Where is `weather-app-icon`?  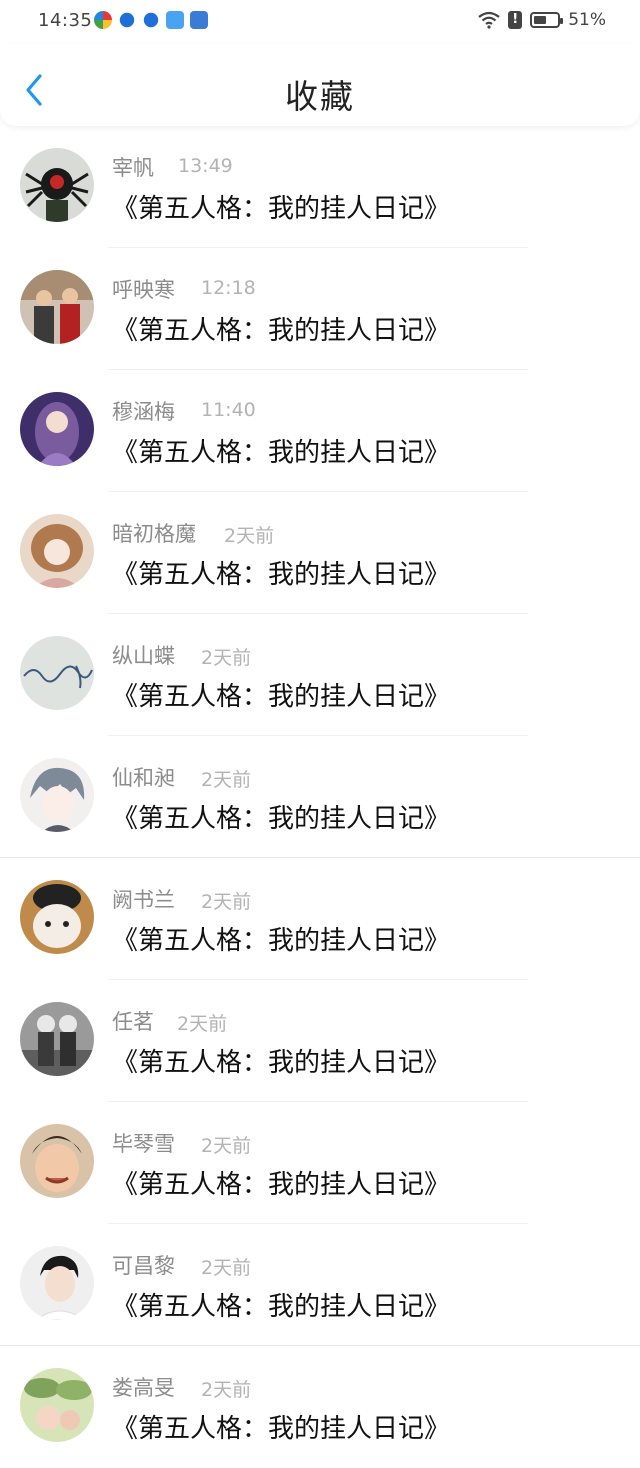
weather-app-icon is located at coordinates (175, 20).